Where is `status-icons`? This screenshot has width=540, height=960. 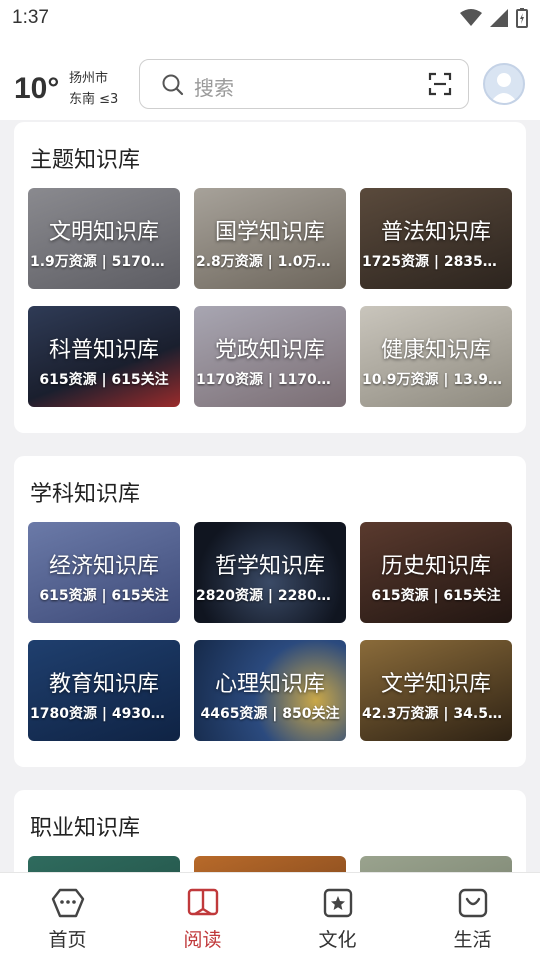
status-icons is located at coordinates (494, 18).